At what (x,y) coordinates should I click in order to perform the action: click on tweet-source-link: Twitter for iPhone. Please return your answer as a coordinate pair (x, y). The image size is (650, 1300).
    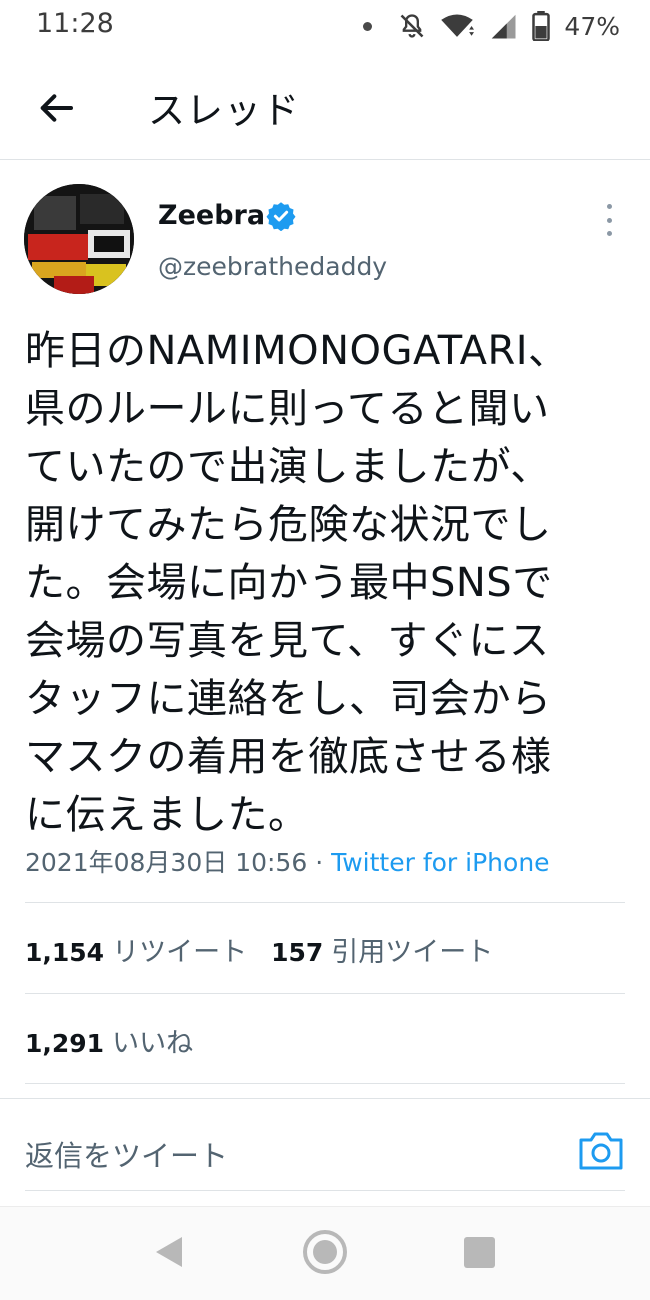
    Looking at the image, I should click on (440, 862).